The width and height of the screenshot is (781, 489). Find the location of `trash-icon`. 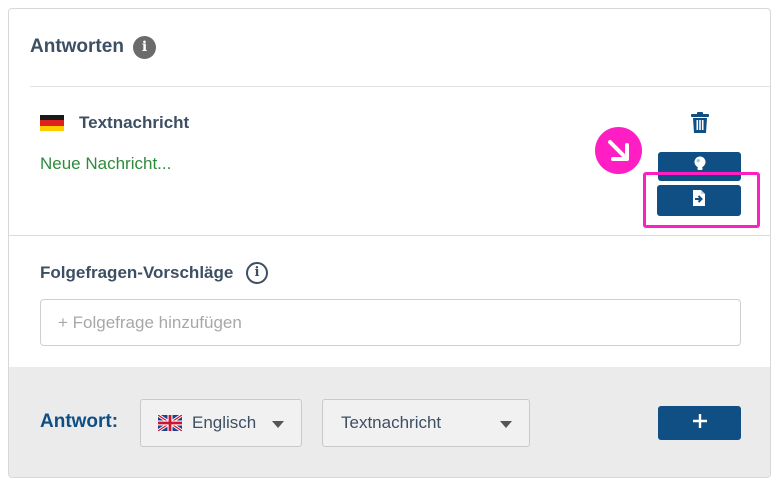

trash-icon is located at coordinates (700, 123).